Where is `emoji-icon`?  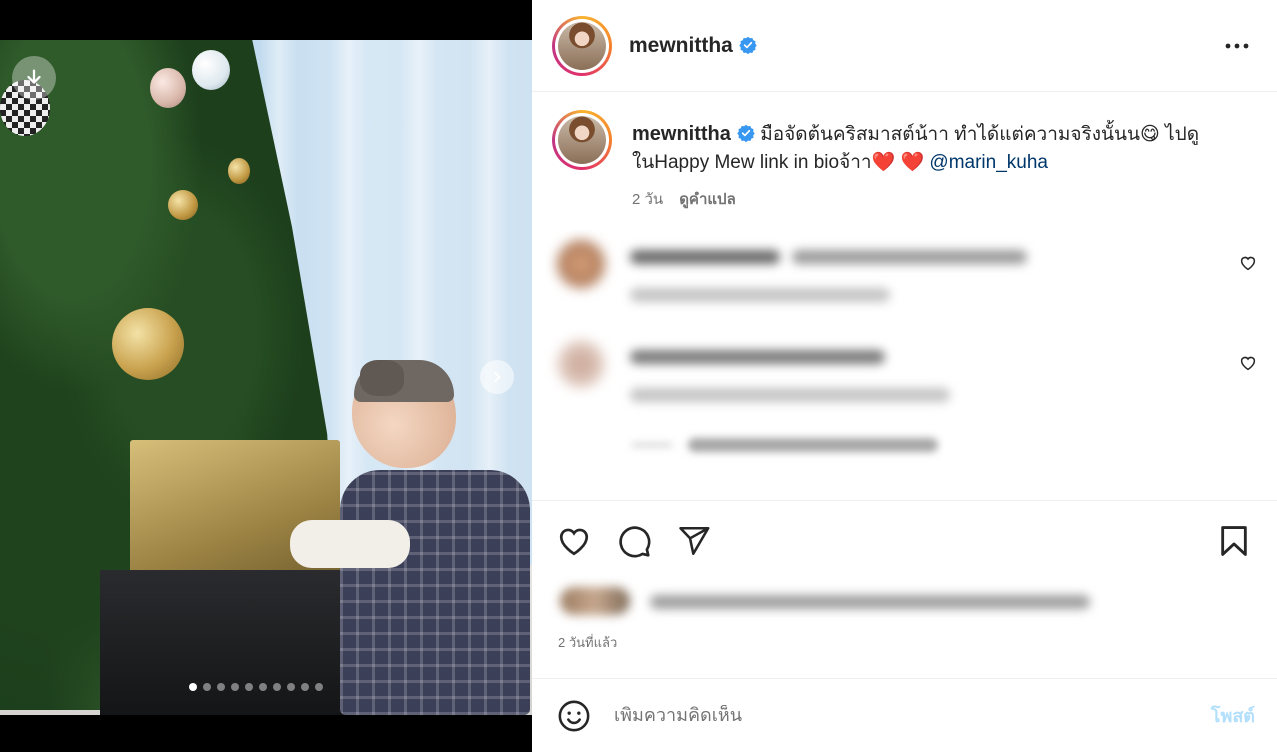
emoji-icon is located at coordinates (574, 716).